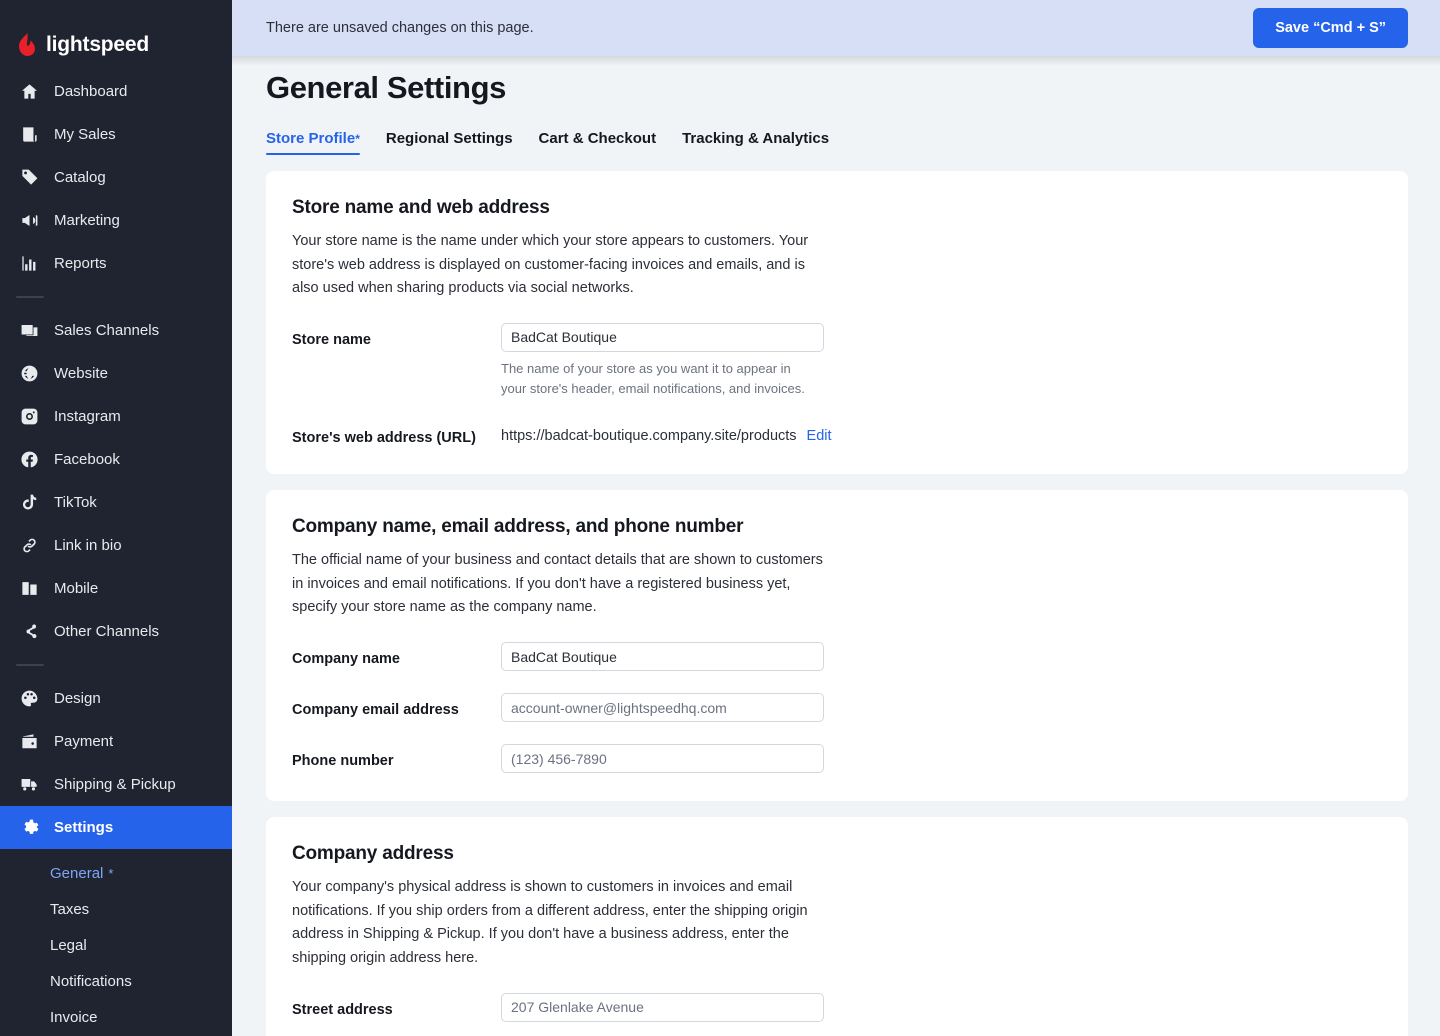 The width and height of the screenshot is (1440, 1036). I want to click on brand-logo: lightspeed, so click(116, 31).